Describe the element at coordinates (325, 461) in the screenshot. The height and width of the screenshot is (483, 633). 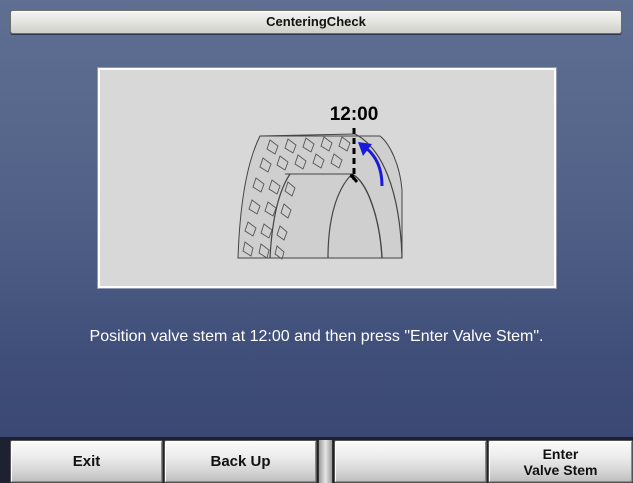
I see `toolbar-divider` at that location.